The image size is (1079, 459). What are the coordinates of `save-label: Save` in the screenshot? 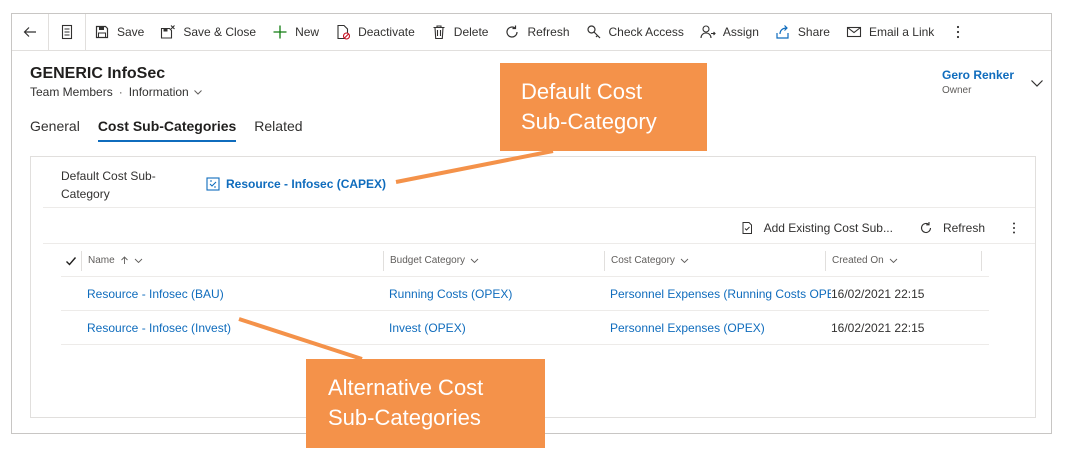 It's located at (131, 32).